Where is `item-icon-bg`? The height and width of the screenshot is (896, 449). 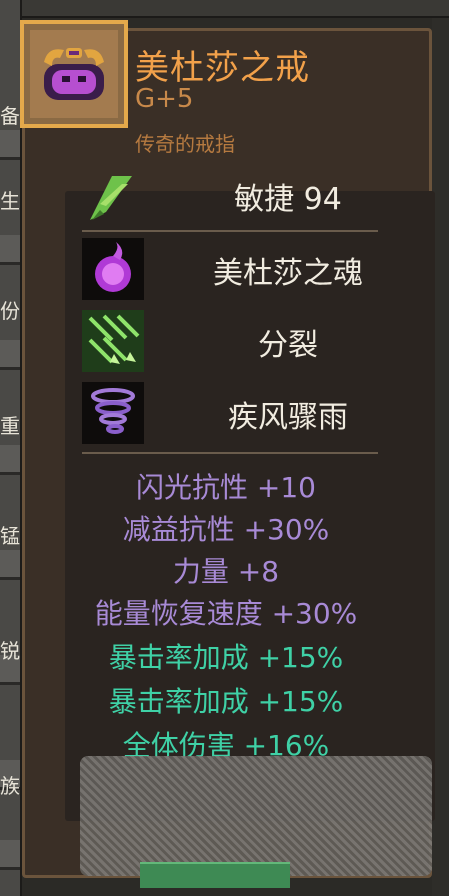 item-icon-bg is located at coordinates (74, 74).